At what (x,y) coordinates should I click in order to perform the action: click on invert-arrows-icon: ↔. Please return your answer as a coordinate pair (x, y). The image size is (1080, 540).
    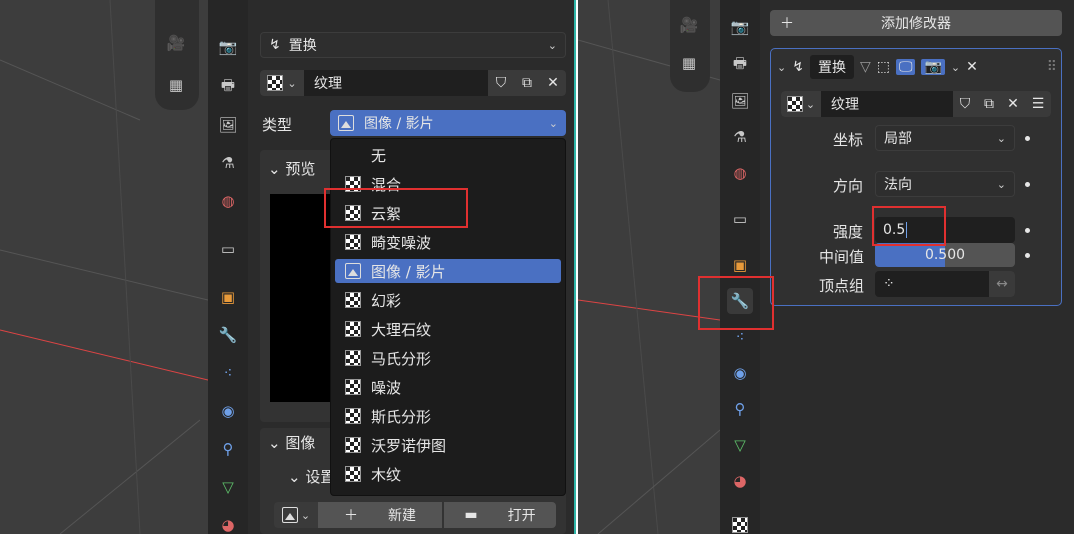
    Looking at the image, I should click on (1002, 284).